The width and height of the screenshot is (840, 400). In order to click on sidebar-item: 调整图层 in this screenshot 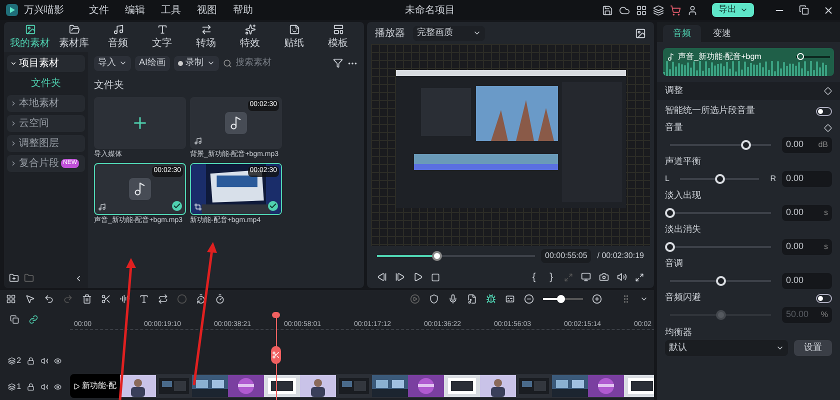, I will do `click(46, 143)`.